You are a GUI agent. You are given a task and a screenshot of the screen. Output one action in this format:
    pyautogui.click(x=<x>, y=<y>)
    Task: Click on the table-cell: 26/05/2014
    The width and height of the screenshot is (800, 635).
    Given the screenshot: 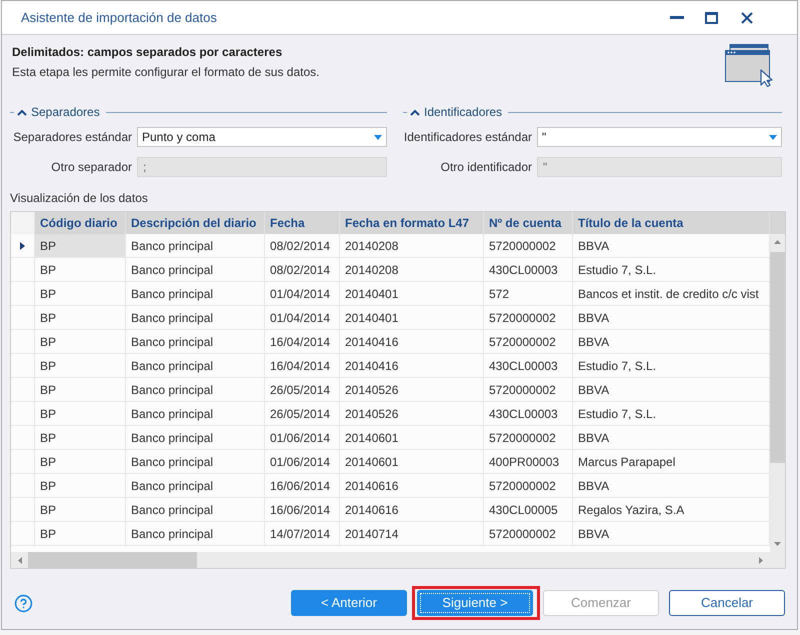 What is the action you would take?
    pyautogui.click(x=302, y=390)
    